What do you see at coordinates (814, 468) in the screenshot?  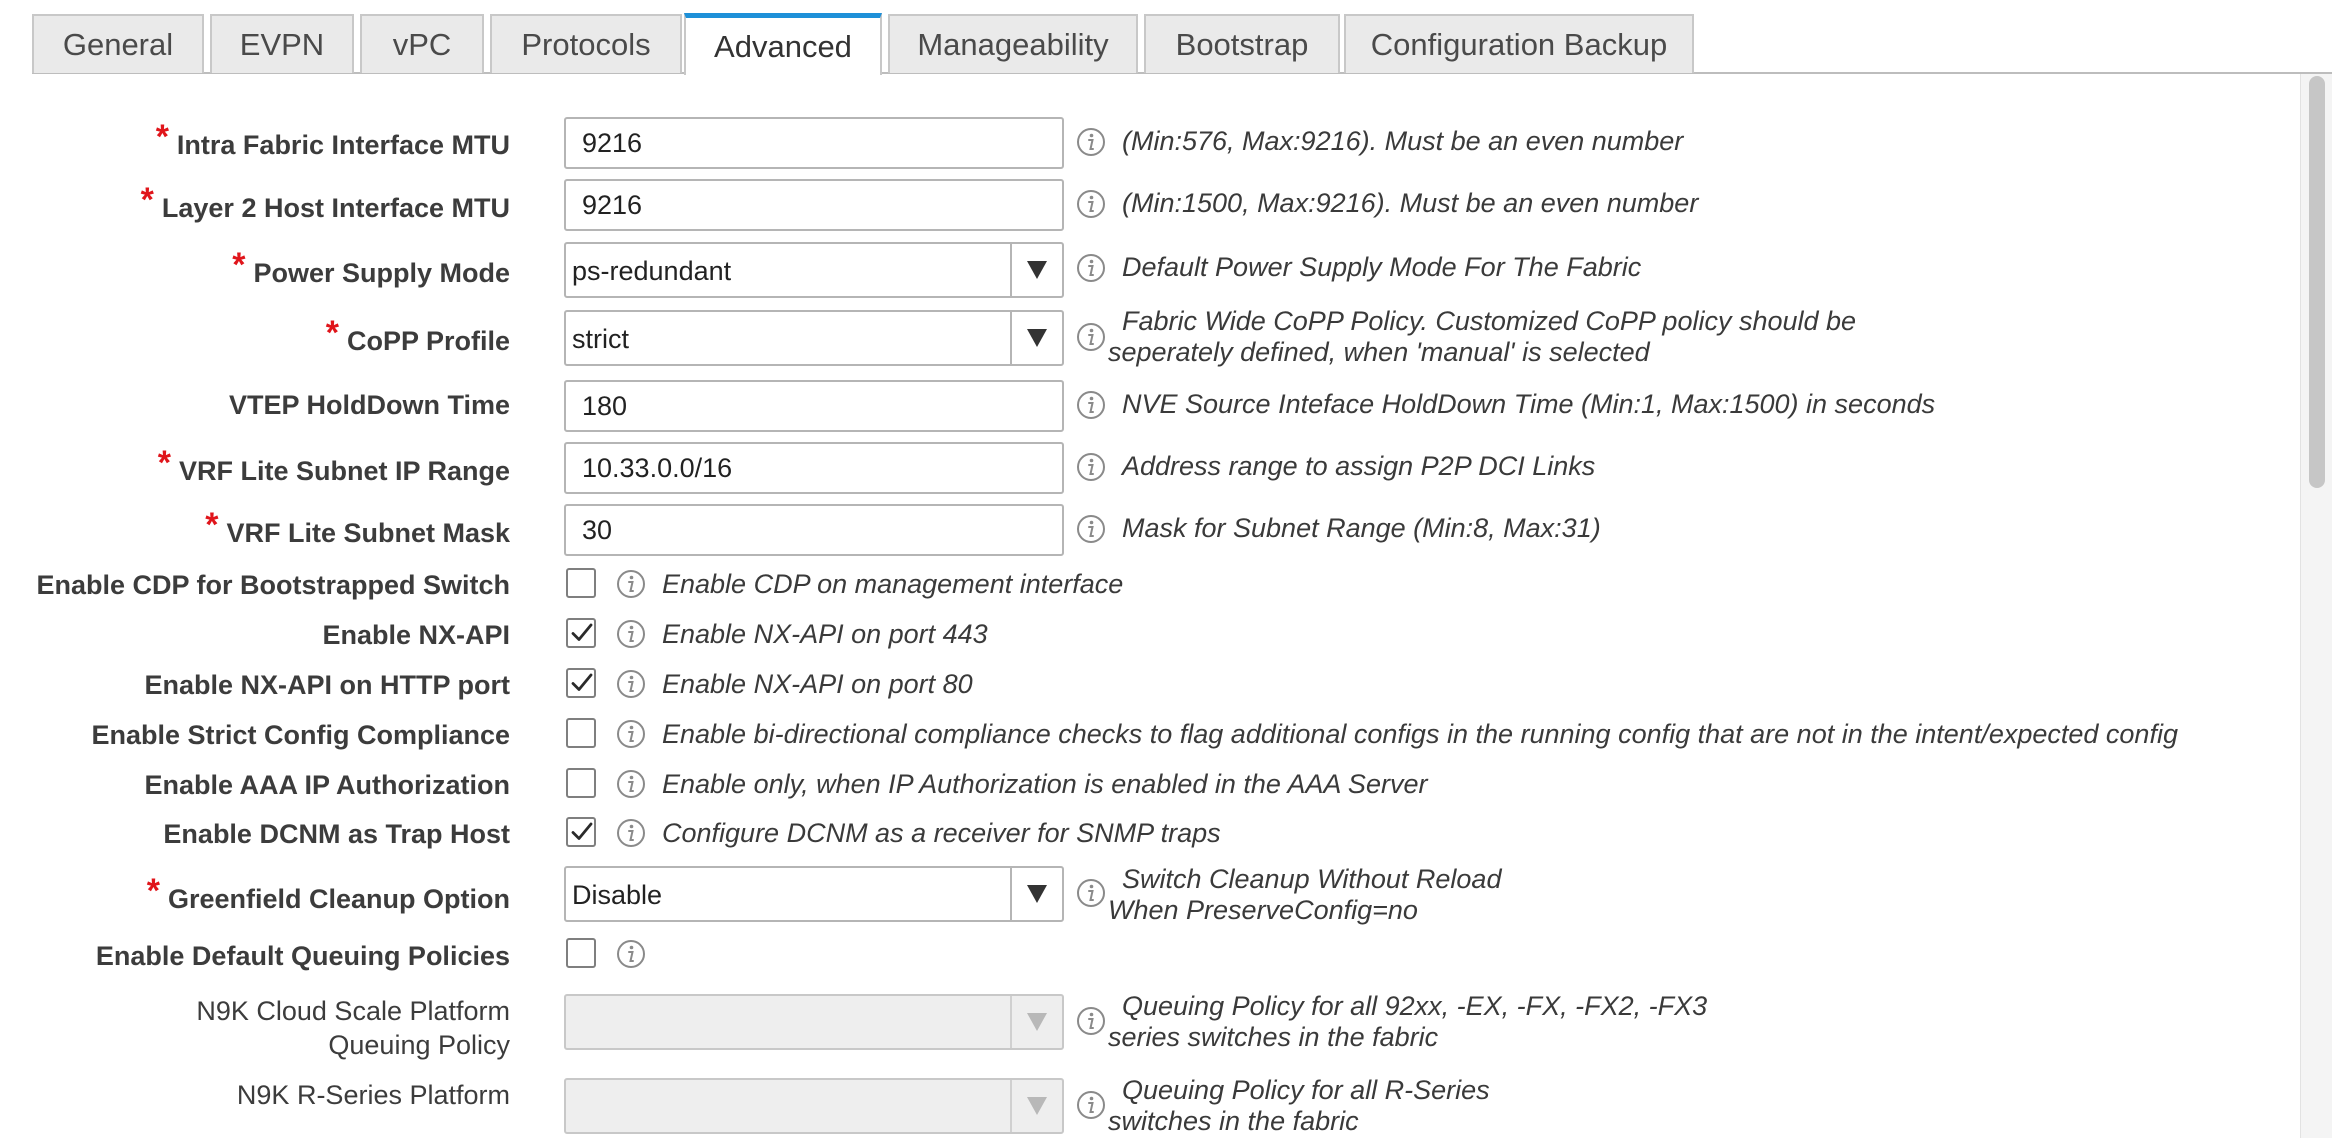 I see `vrf-range-input` at bounding box center [814, 468].